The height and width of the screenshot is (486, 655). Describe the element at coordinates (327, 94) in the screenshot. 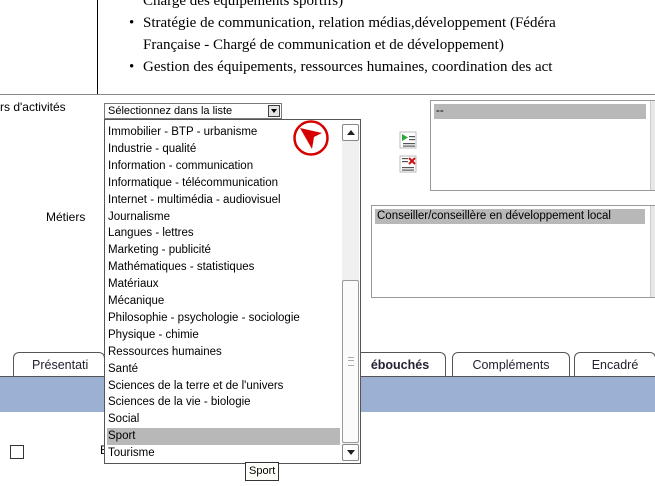

I see `section-divider` at that location.